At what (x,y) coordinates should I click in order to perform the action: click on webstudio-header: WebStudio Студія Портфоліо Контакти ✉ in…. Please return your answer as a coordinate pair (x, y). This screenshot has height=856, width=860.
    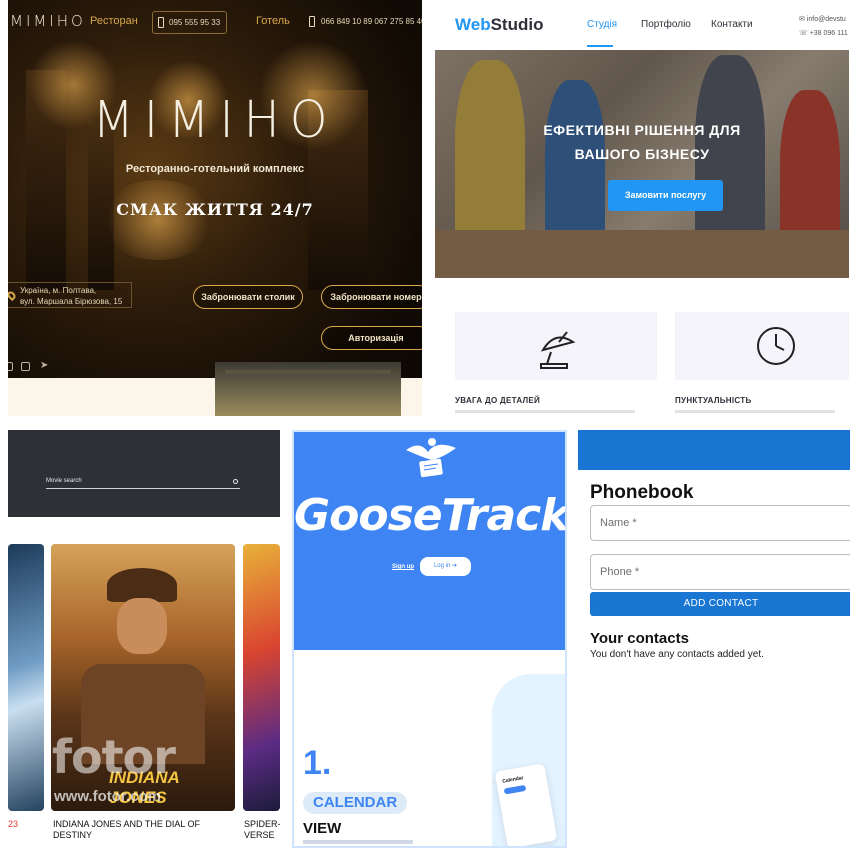
    Looking at the image, I should click on (642, 25).